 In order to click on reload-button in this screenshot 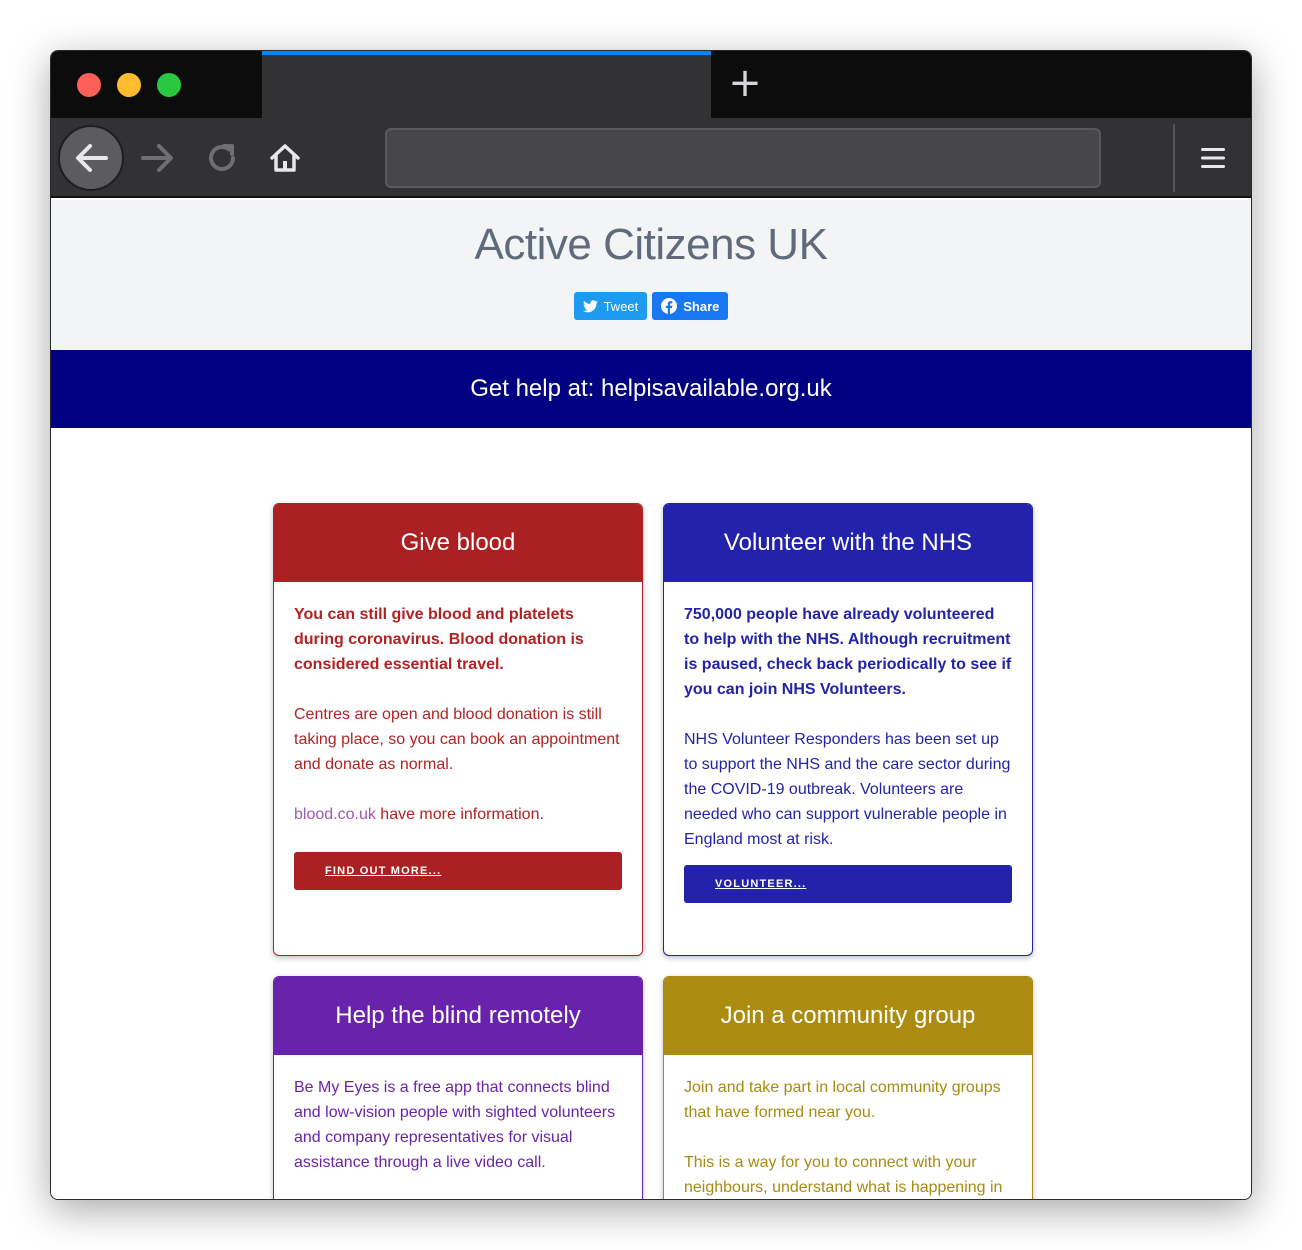, I will do `click(222, 158)`.